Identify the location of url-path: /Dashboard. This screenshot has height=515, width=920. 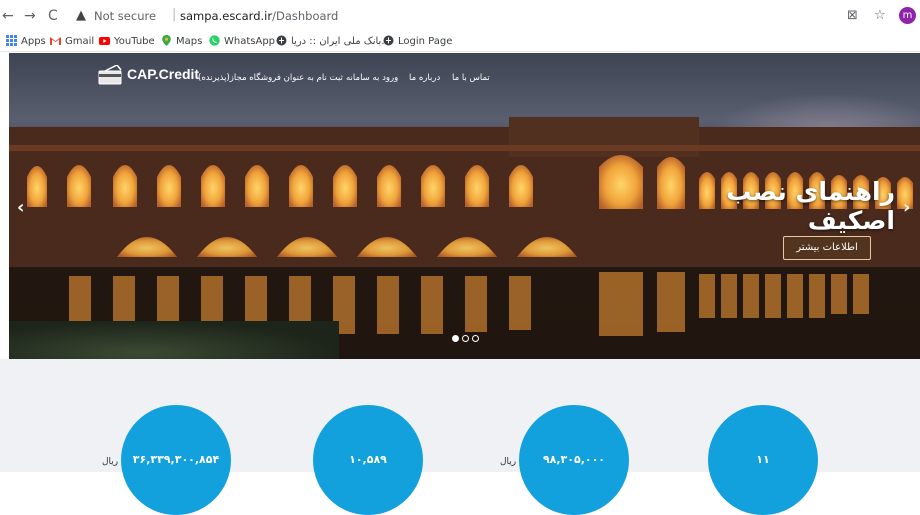
(305, 16).